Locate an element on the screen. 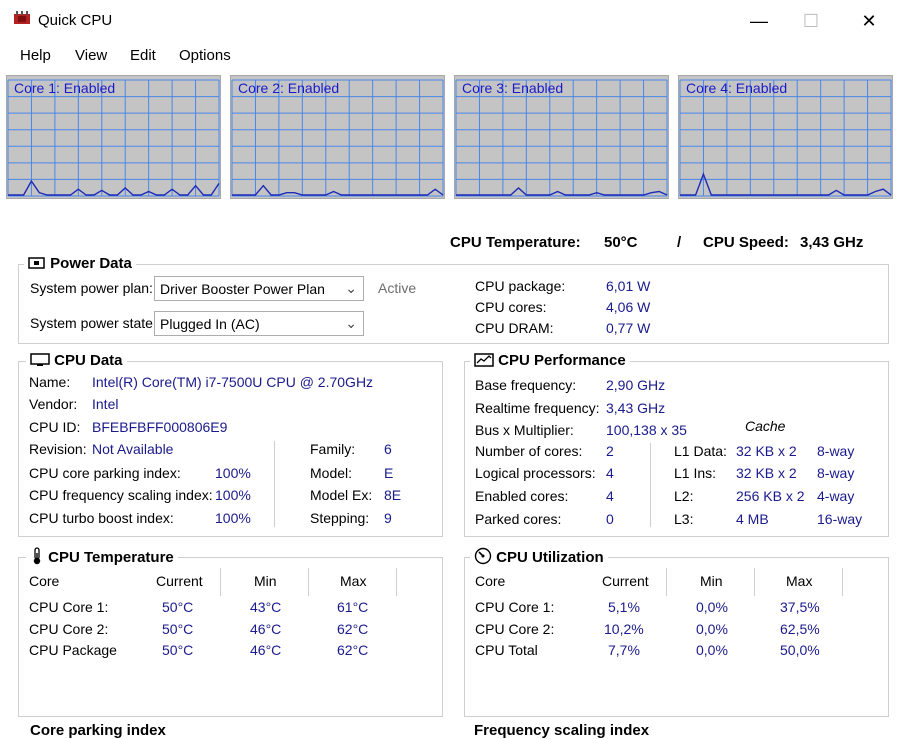 The image size is (904, 739). cpu-temperature-title-text: CPU Temperature is located at coordinates (111, 557).